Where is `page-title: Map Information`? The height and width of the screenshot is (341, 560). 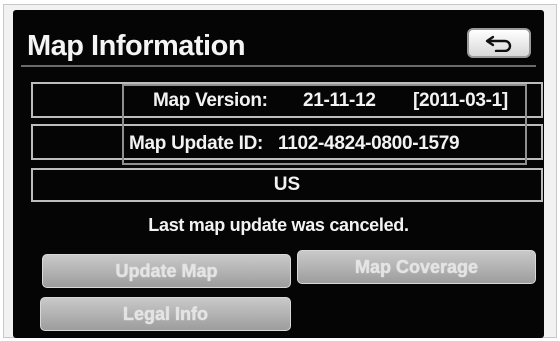
page-title: Map Information is located at coordinates (136, 46).